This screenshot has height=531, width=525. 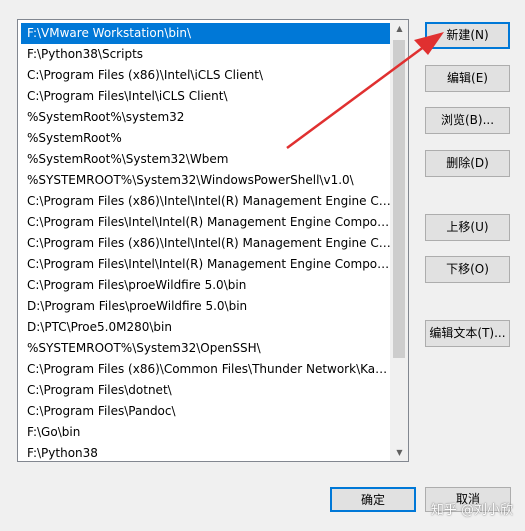 What do you see at coordinates (467, 227) in the screenshot?
I see `move-up-button: 上移(U)` at bounding box center [467, 227].